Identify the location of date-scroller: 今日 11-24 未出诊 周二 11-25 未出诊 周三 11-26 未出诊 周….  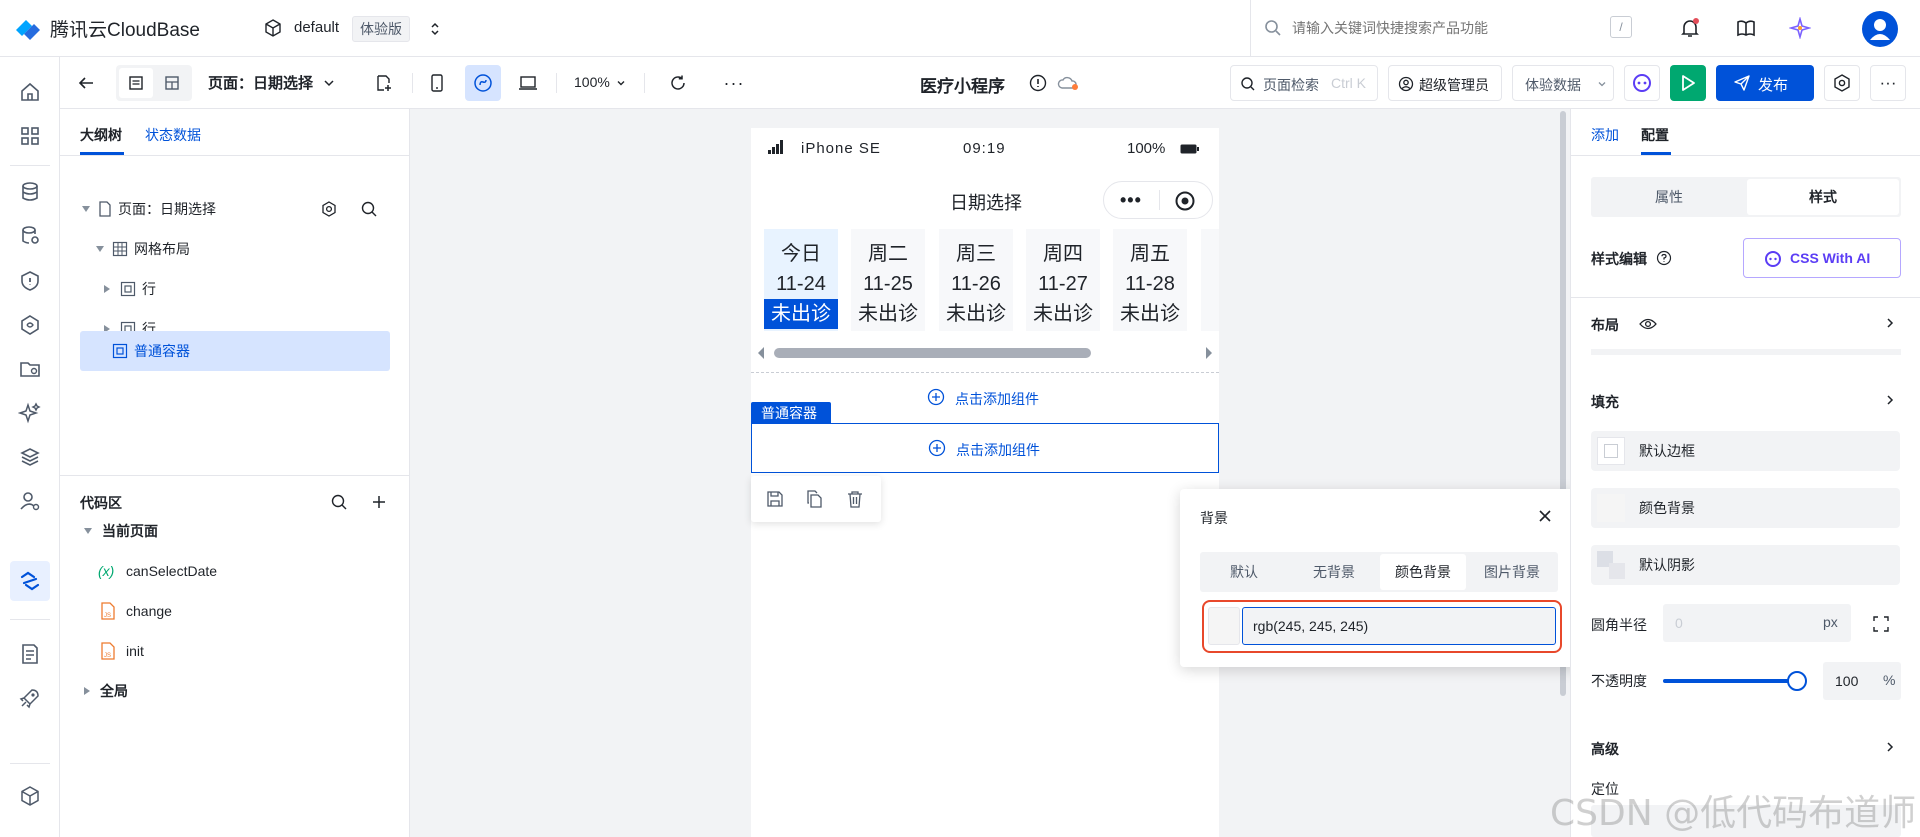
(985, 280).